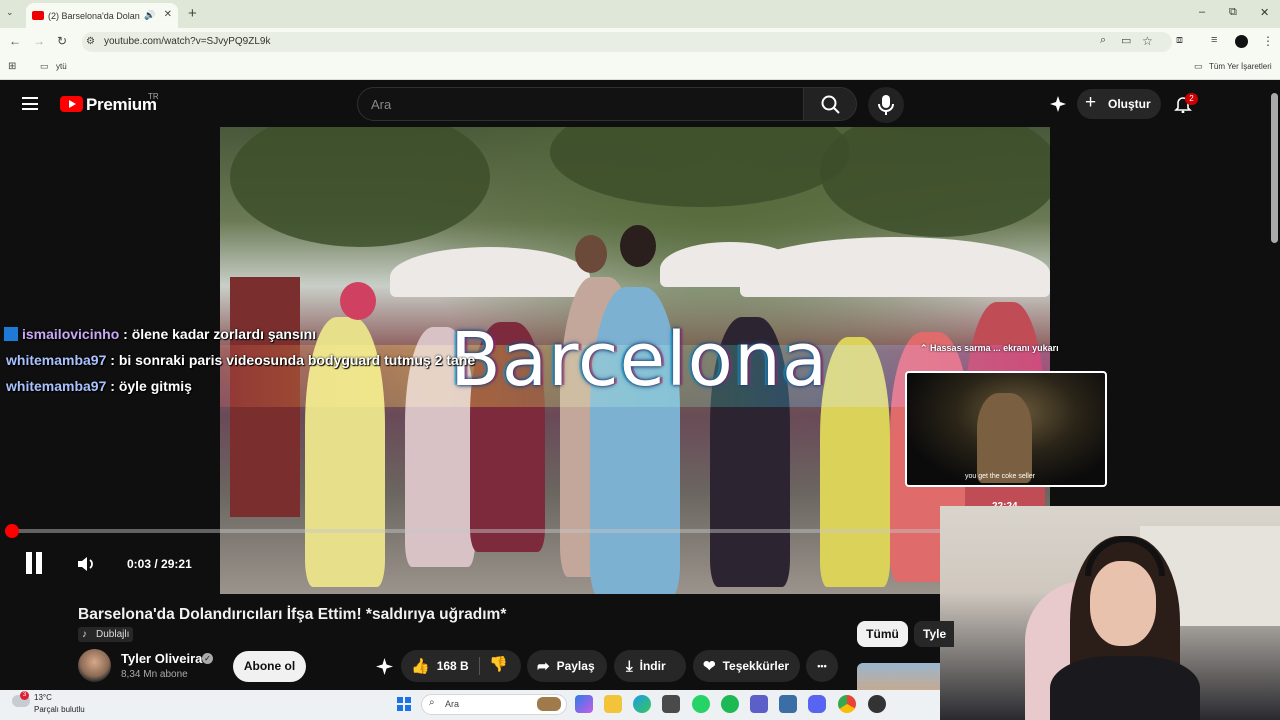 This screenshot has width=1280, height=720. Describe the element at coordinates (759, 704) in the screenshot. I see `teams-icon` at that location.